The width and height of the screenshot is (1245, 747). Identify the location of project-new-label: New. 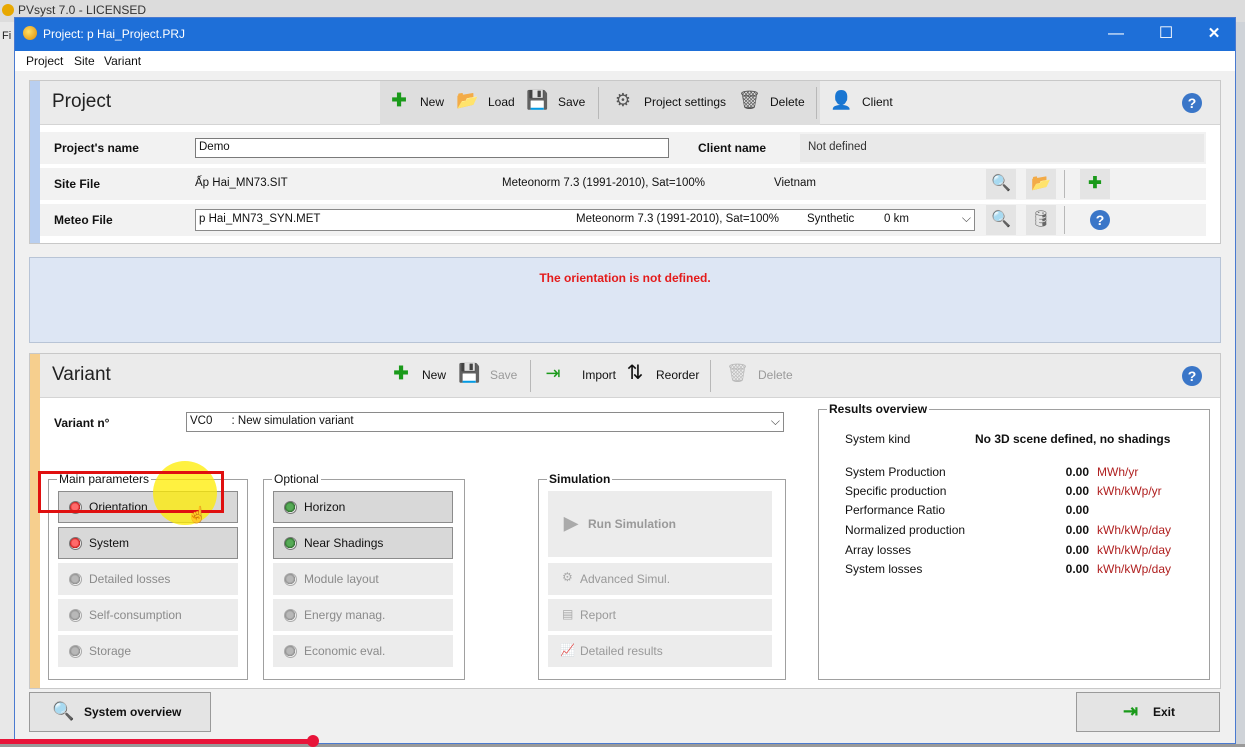
(432, 102).